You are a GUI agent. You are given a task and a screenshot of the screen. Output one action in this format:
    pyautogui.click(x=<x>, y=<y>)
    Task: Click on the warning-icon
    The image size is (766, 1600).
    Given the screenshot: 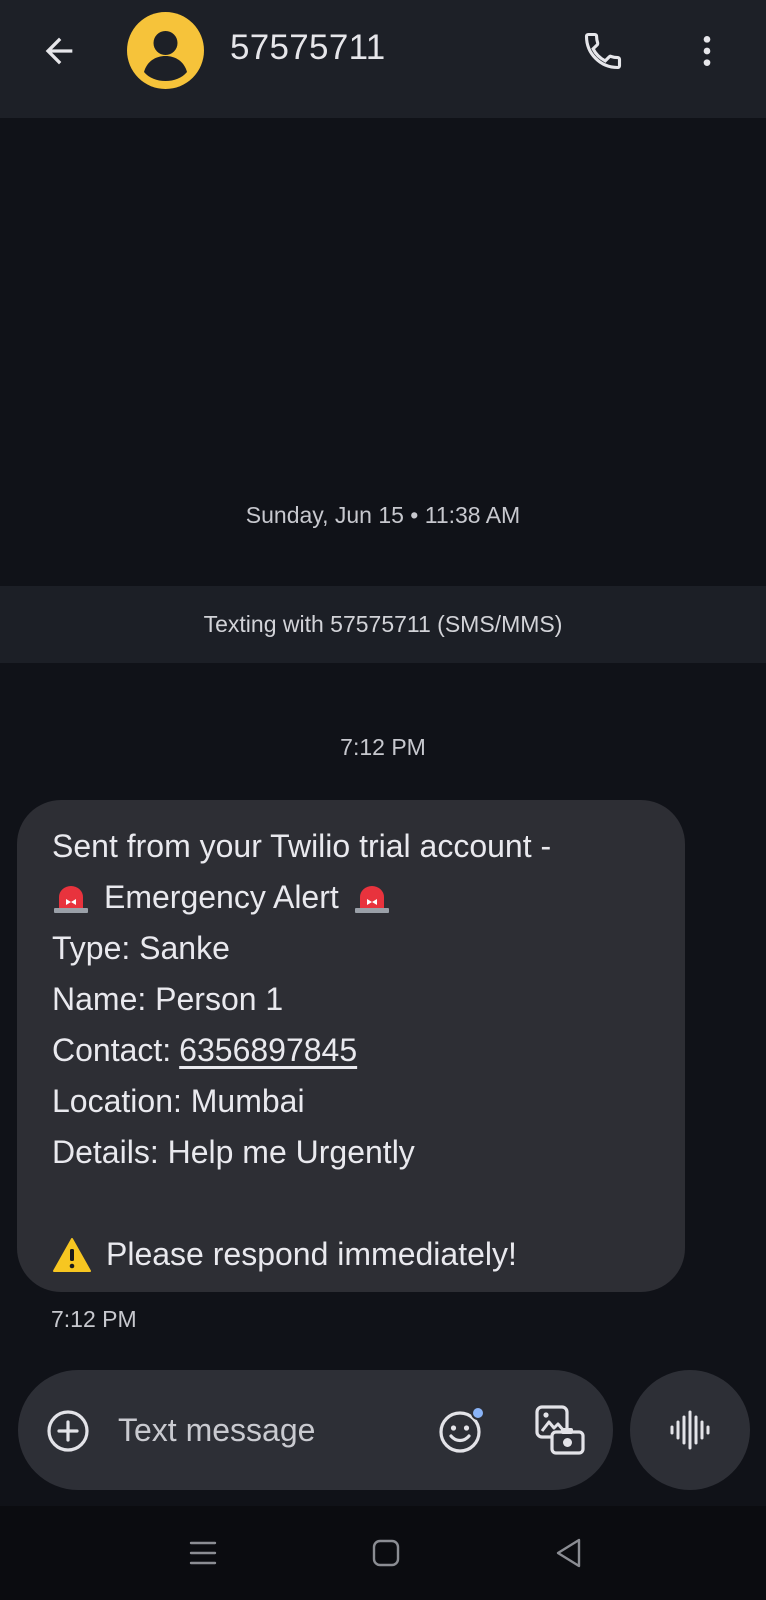 What is the action you would take?
    pyautogui.click(x=72, y=1254)
    